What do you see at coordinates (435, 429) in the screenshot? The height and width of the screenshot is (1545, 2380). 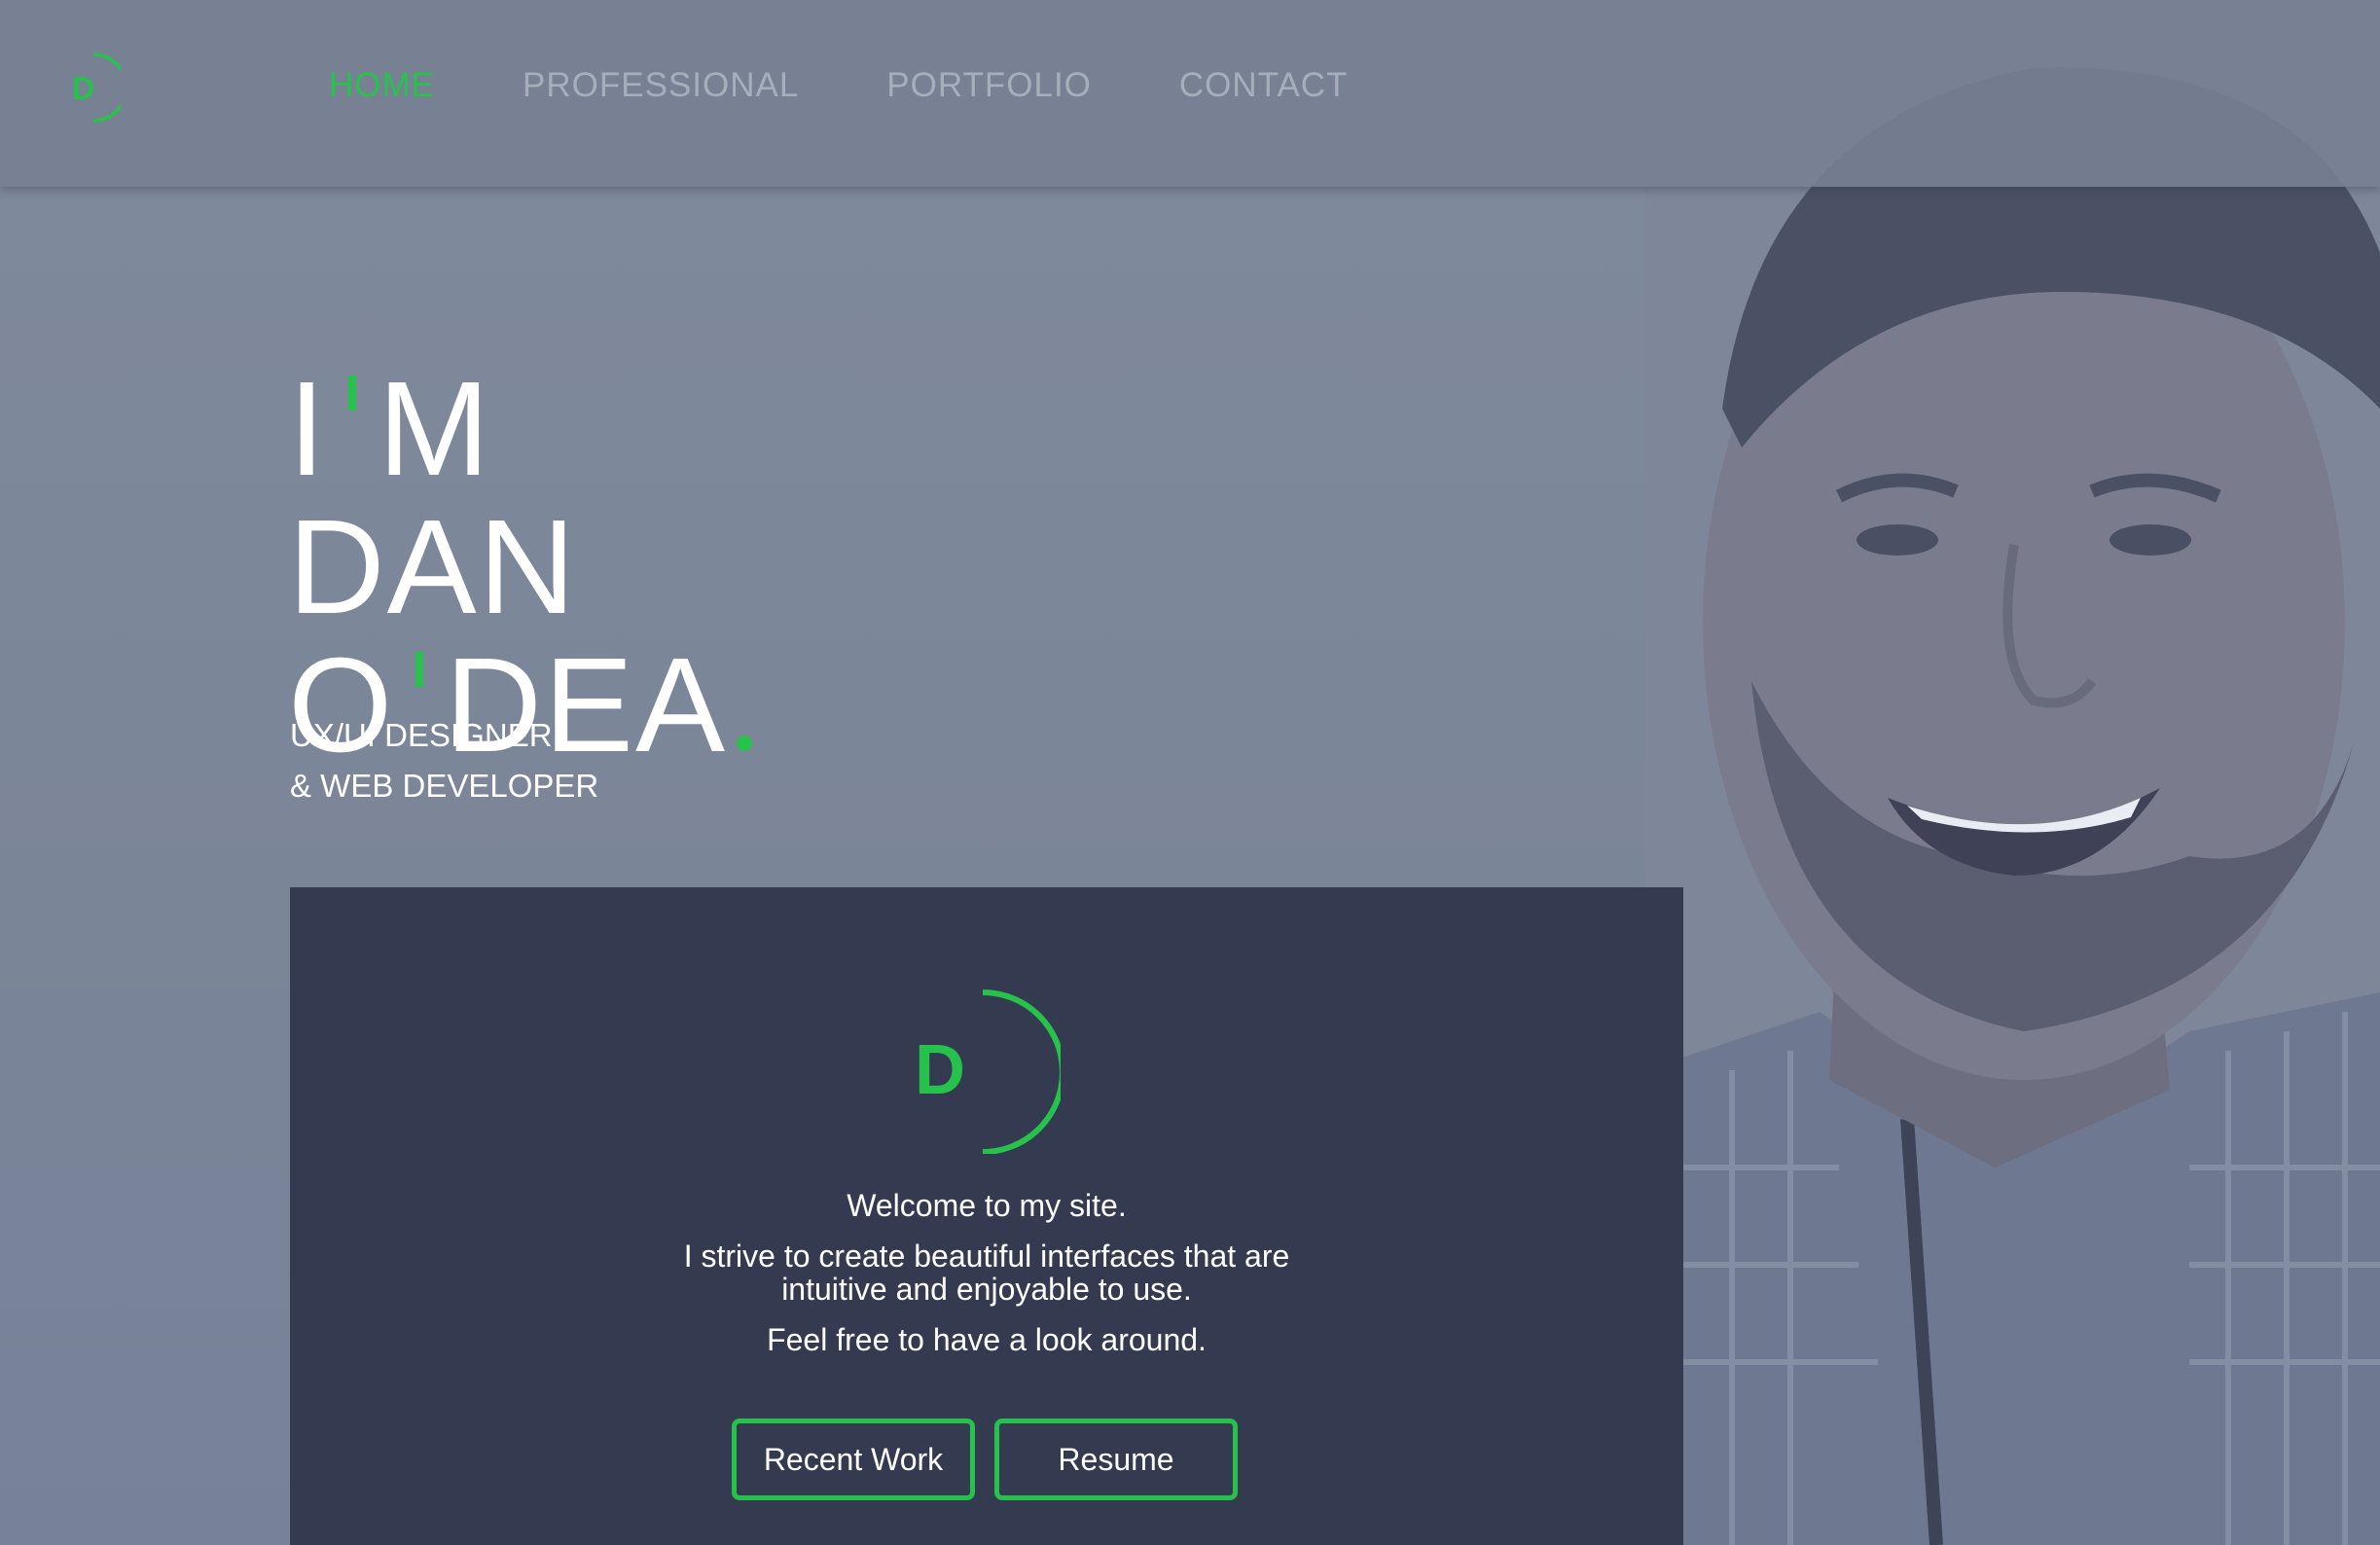 I see `hero-line1-b: M` at bounding box center [435, 429].